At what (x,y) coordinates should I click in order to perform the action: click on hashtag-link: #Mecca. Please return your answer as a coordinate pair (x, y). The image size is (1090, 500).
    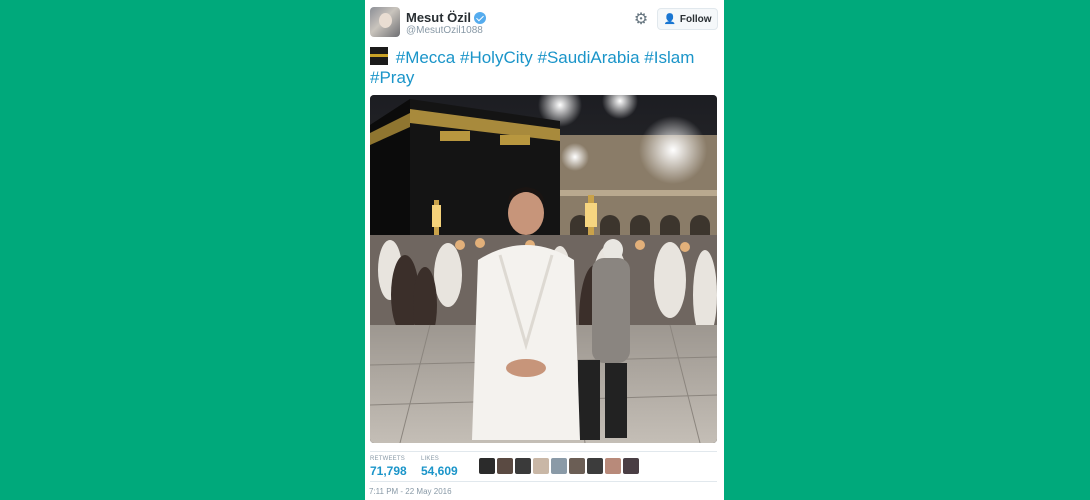
    Looking at the image, I should click on (426, 57).